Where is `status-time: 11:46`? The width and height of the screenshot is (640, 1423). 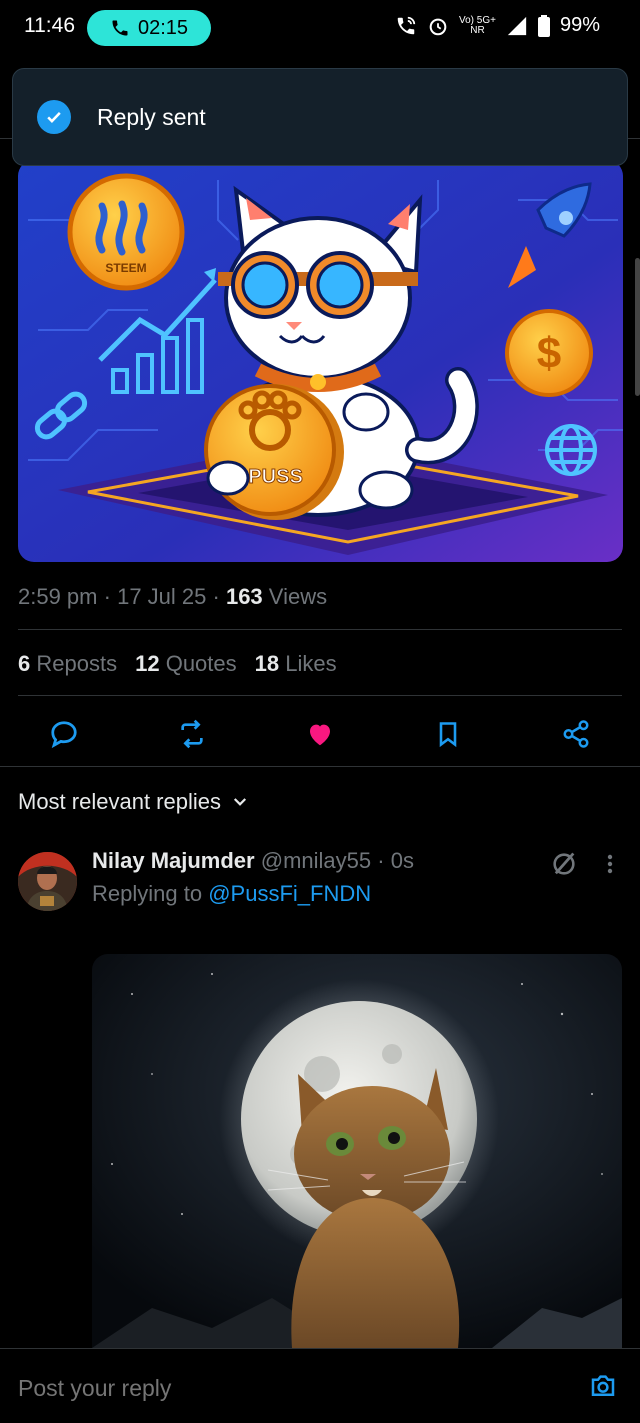 status-time: 11:46 is located at coordinates (49, 25).